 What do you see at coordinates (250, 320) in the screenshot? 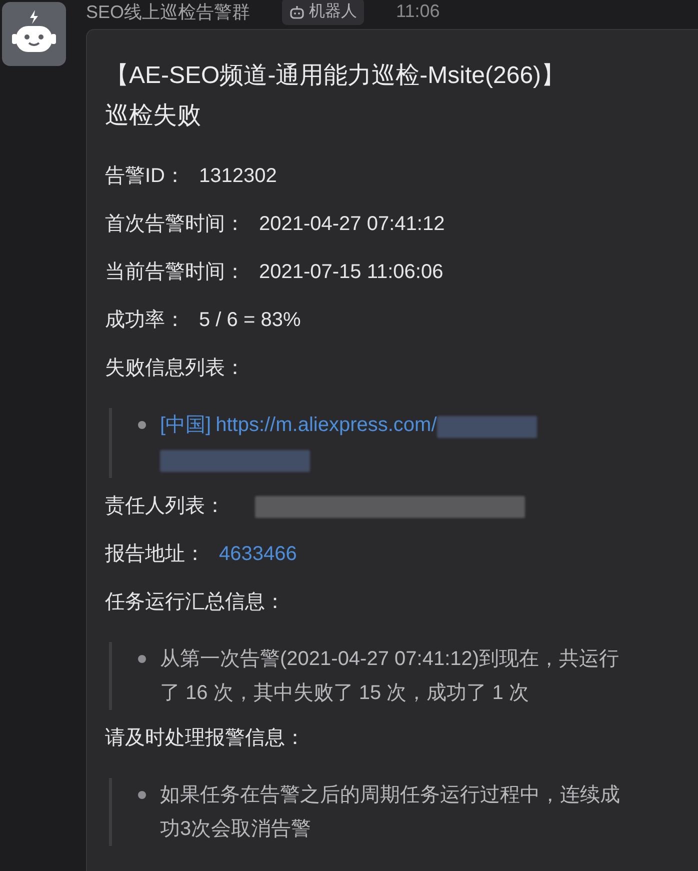
I see `field-value: 5 / 6 = 83%` at bounding box center [250, 320].